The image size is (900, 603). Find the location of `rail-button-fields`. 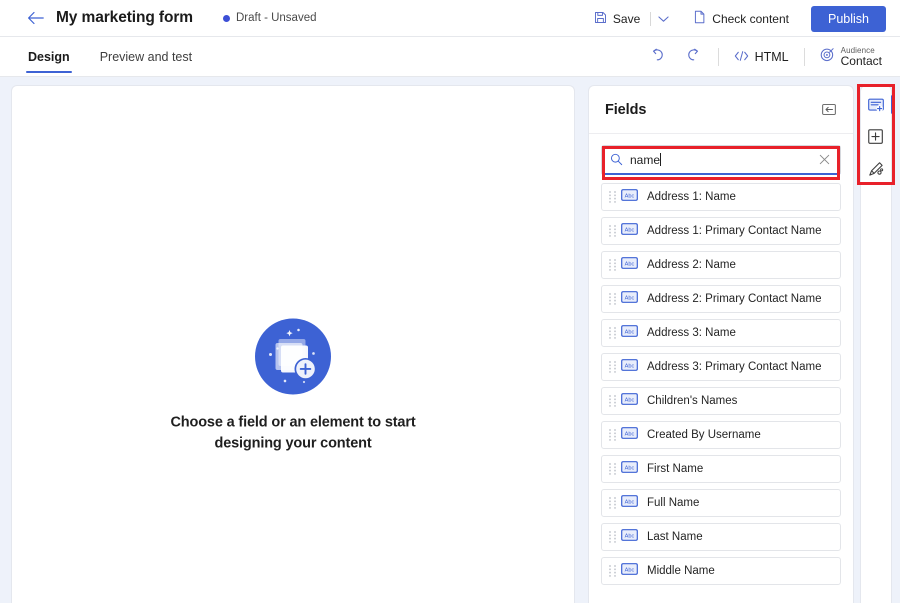

rail-button-fields is located at coordinates (878, 105).